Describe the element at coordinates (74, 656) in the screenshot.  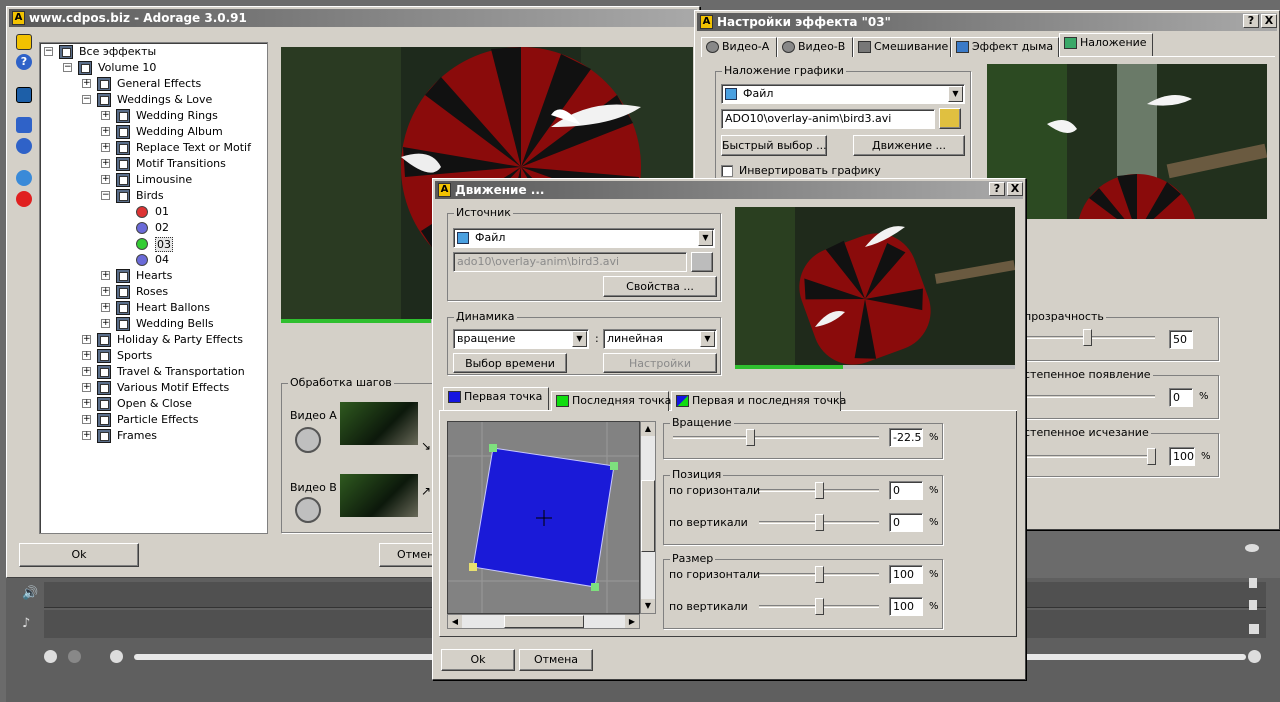
I see `zoom-out-icon` at that location.